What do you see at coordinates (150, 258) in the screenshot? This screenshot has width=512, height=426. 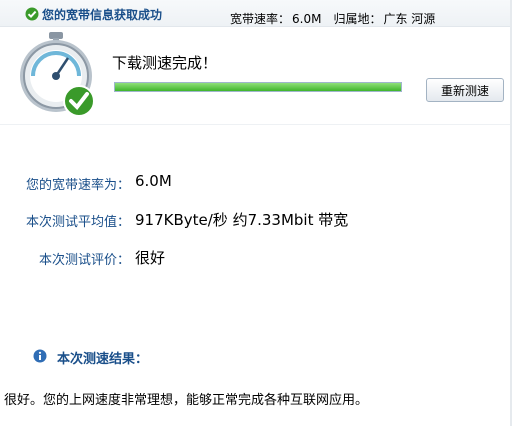 I see `result-value: 很好` at bounding box center [150, 258].